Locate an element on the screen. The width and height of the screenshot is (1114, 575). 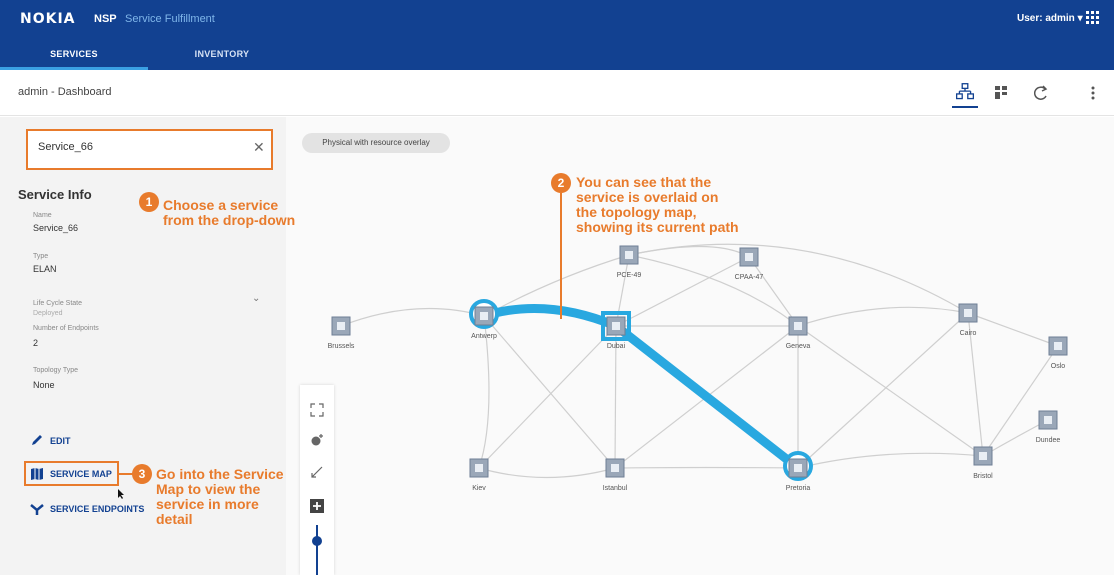
fullscreen-icon is located at coordinates (317, 410).